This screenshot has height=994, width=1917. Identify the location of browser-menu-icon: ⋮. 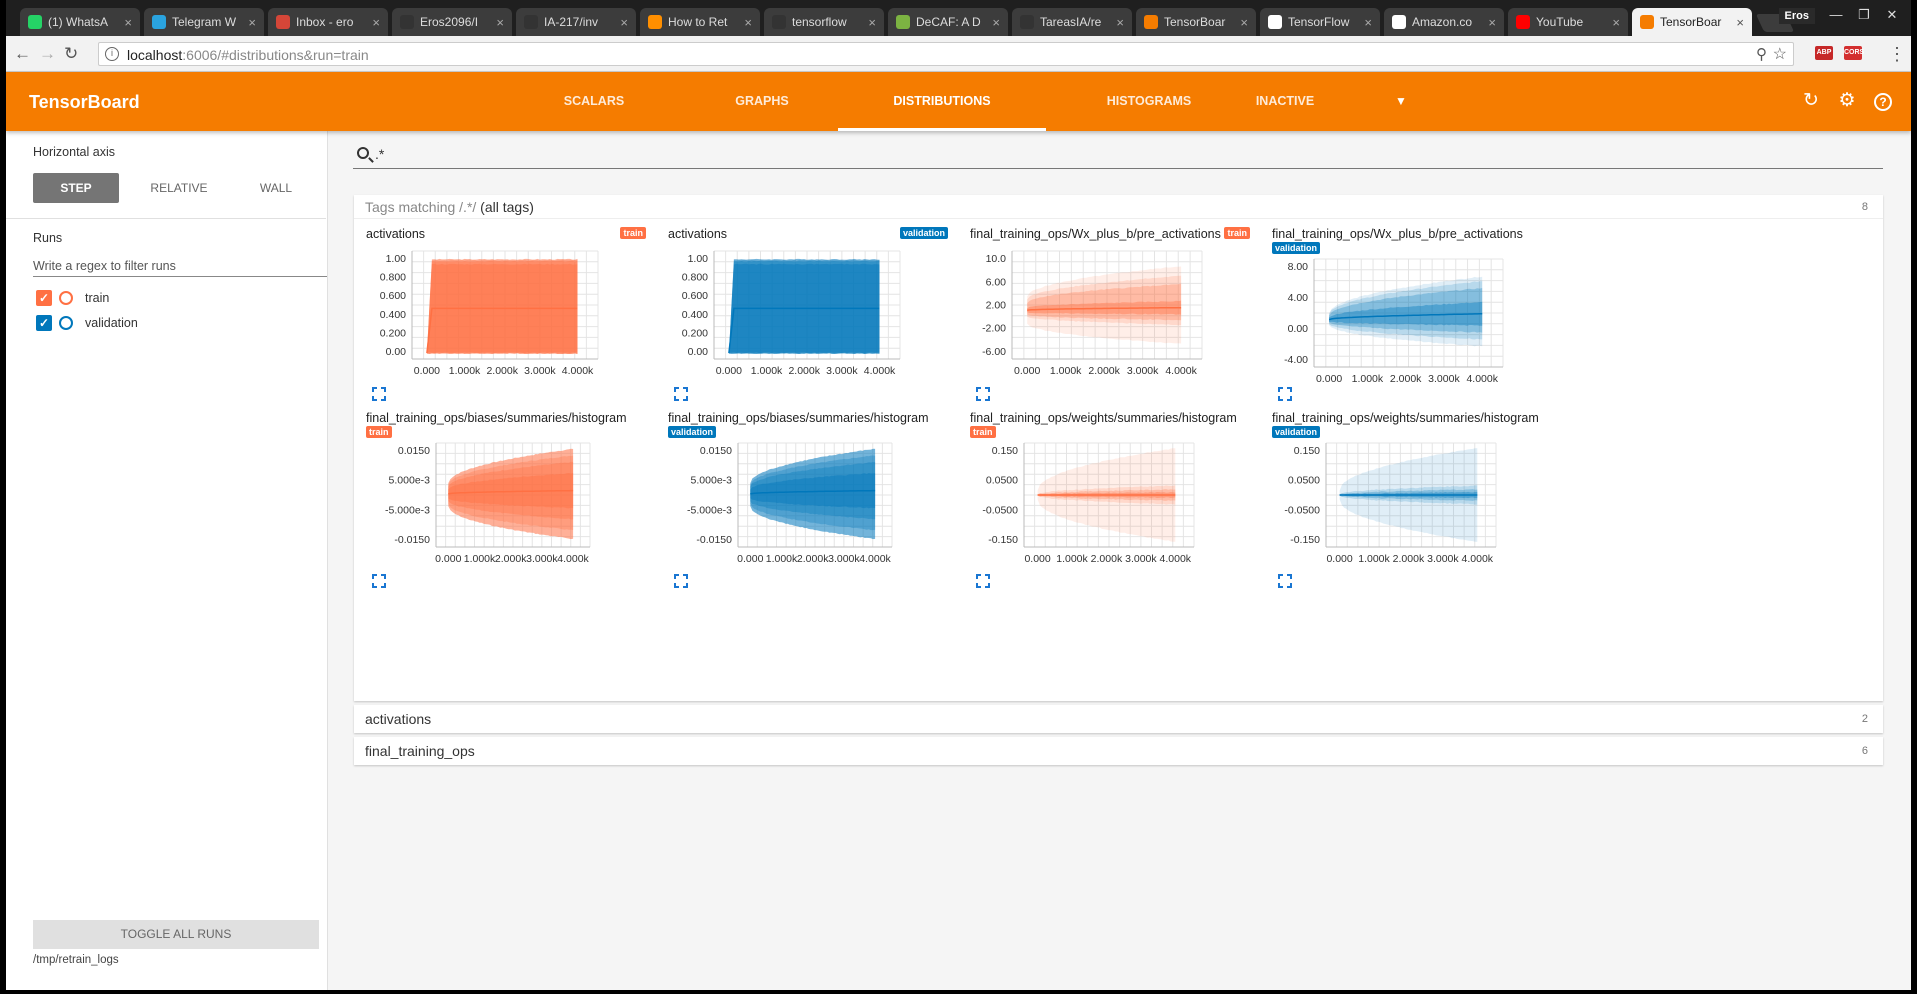
(1897, 54).